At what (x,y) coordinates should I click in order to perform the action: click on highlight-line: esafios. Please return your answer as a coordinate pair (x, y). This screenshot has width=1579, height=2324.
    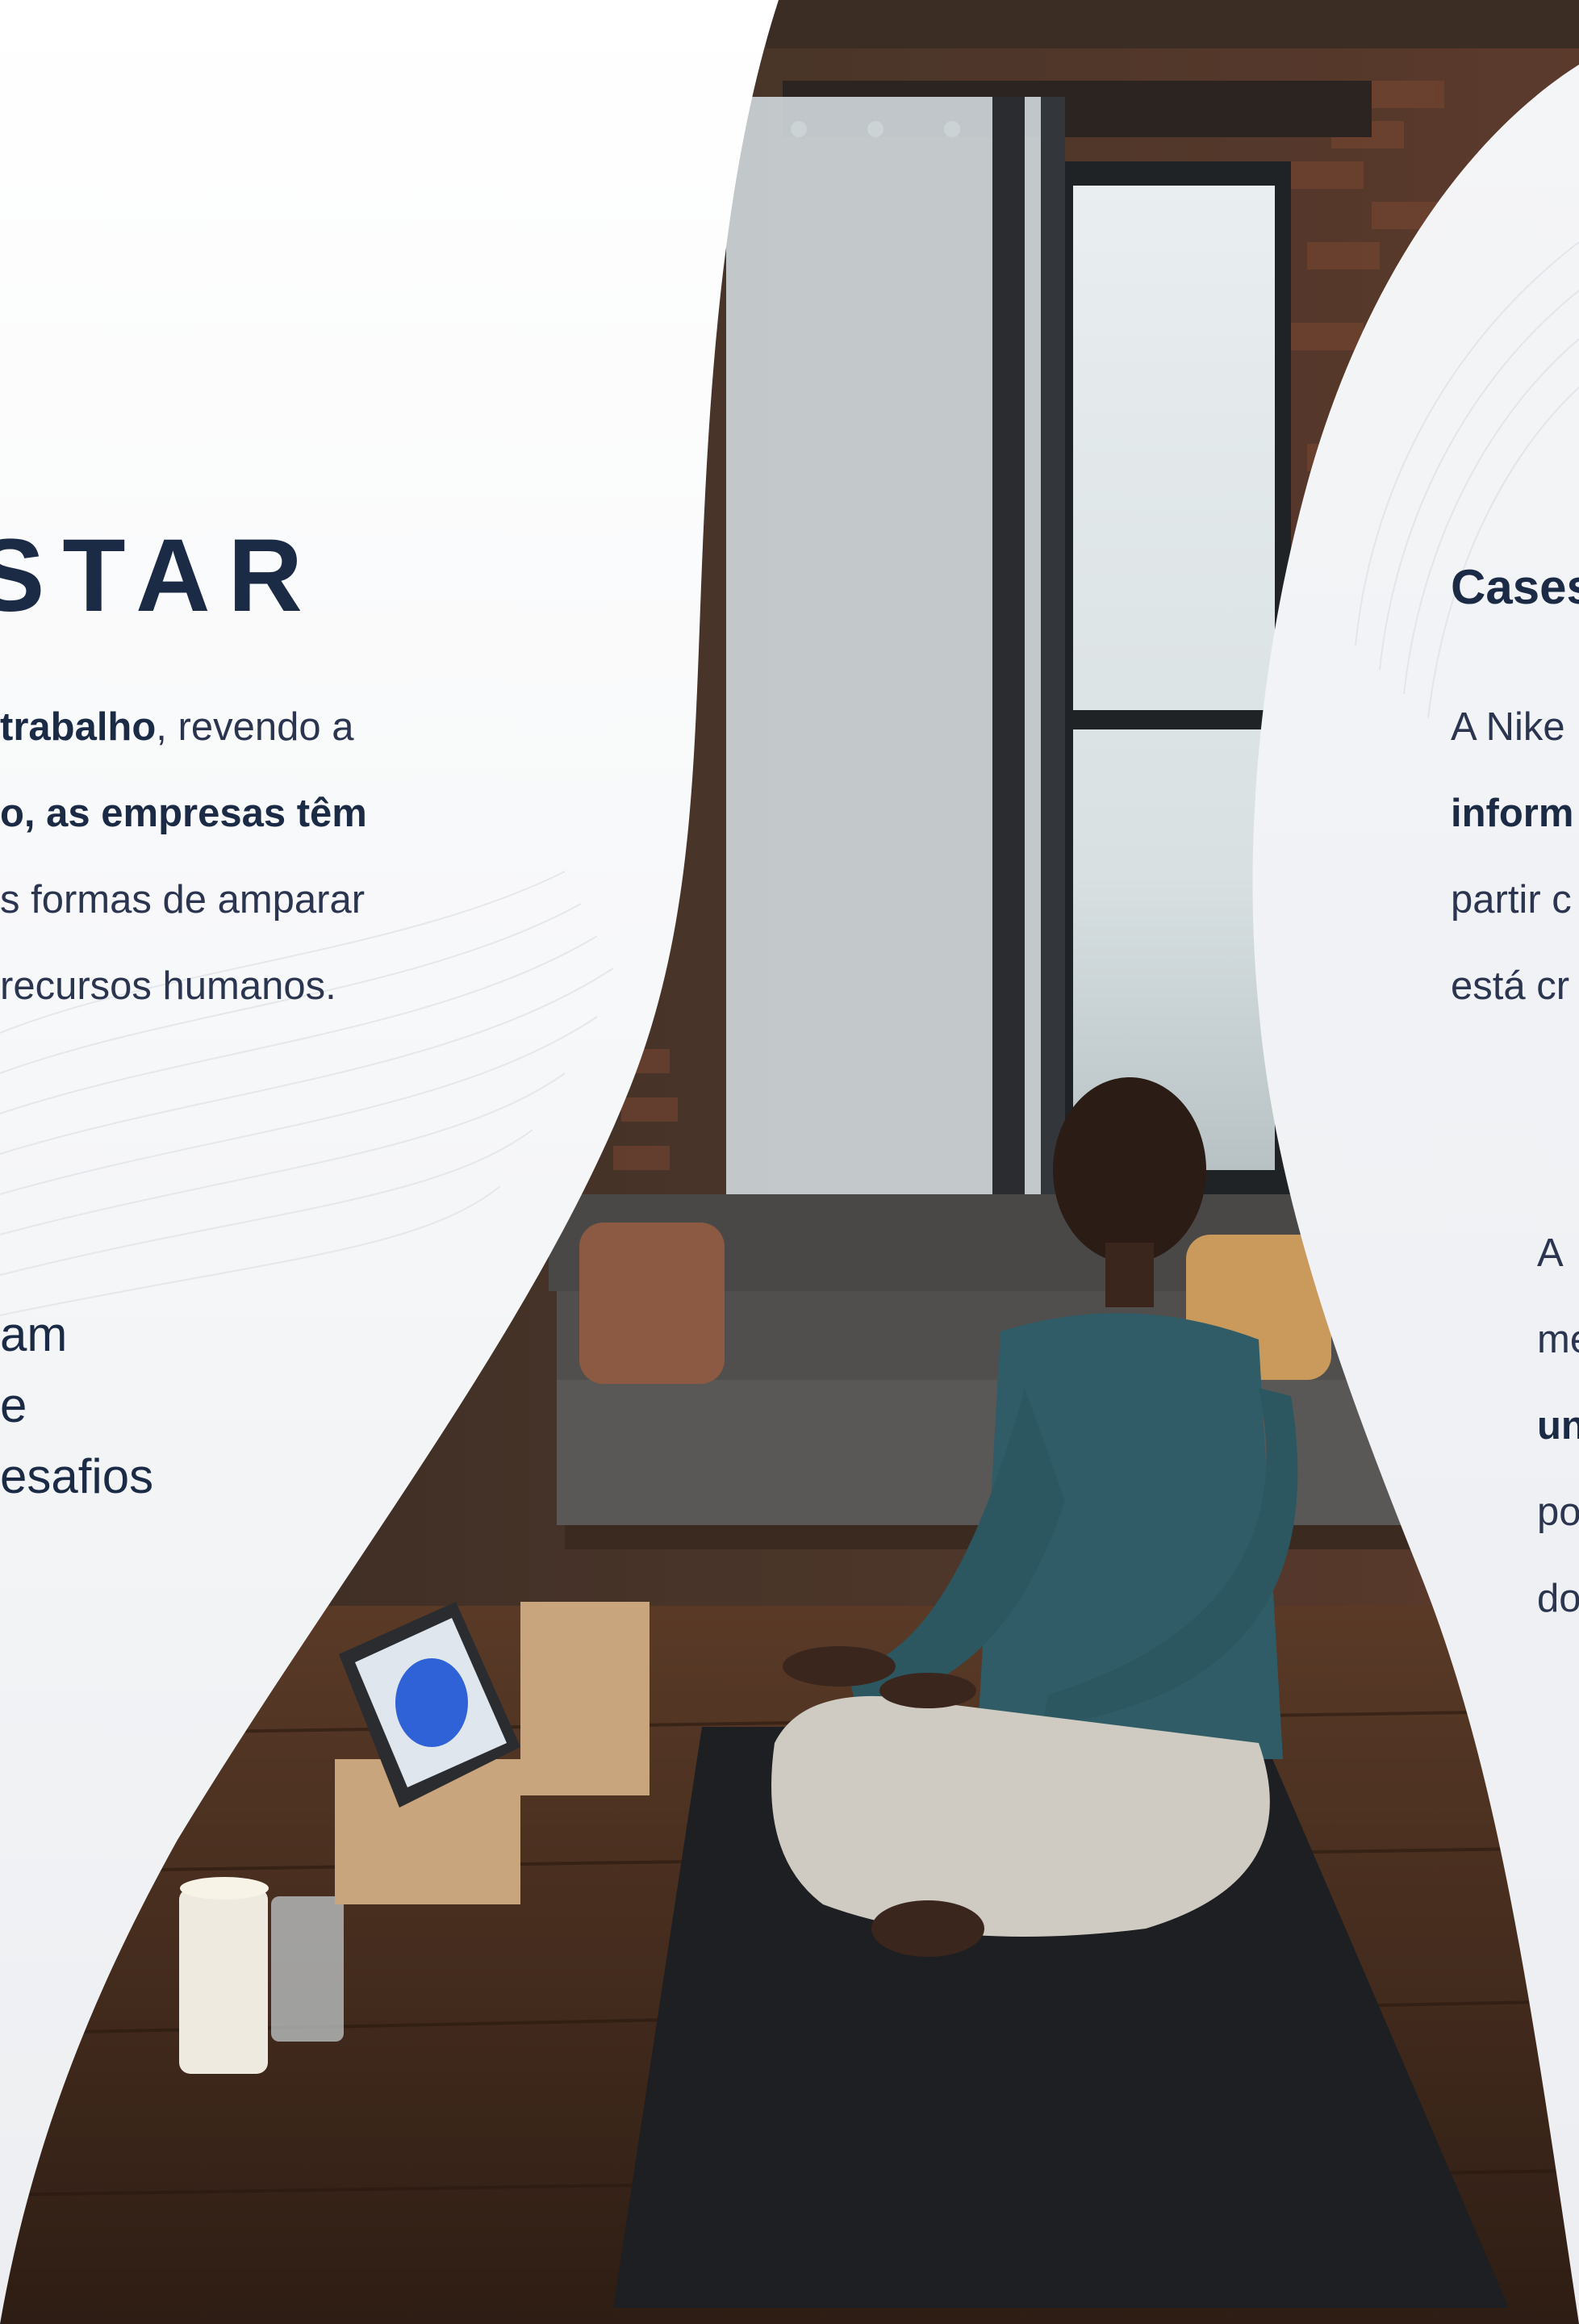
    Looking at the image, I should click on (77, 1476).